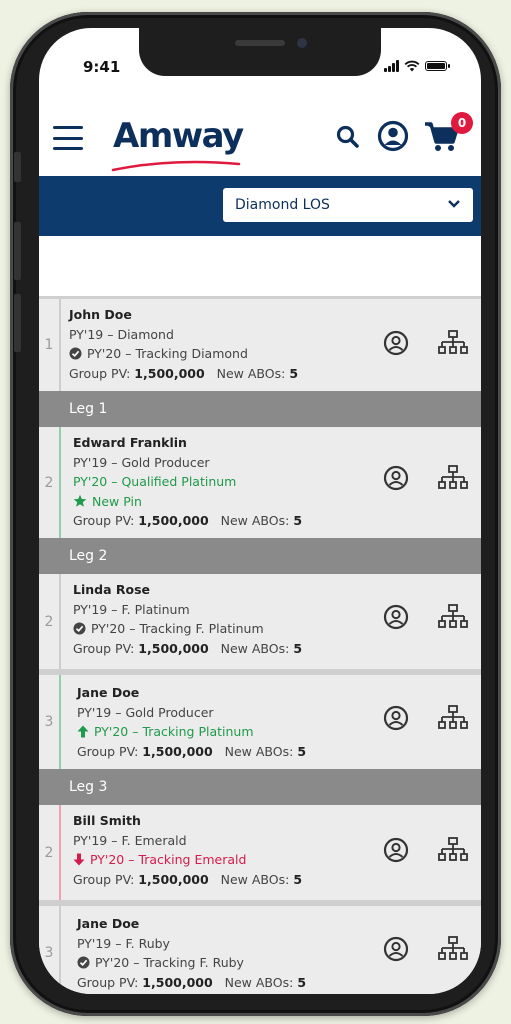 This screenshot has width=511, height=1024. I want to click on py20-status: PY'20 – Tracking Platinum, so click(174, 731).